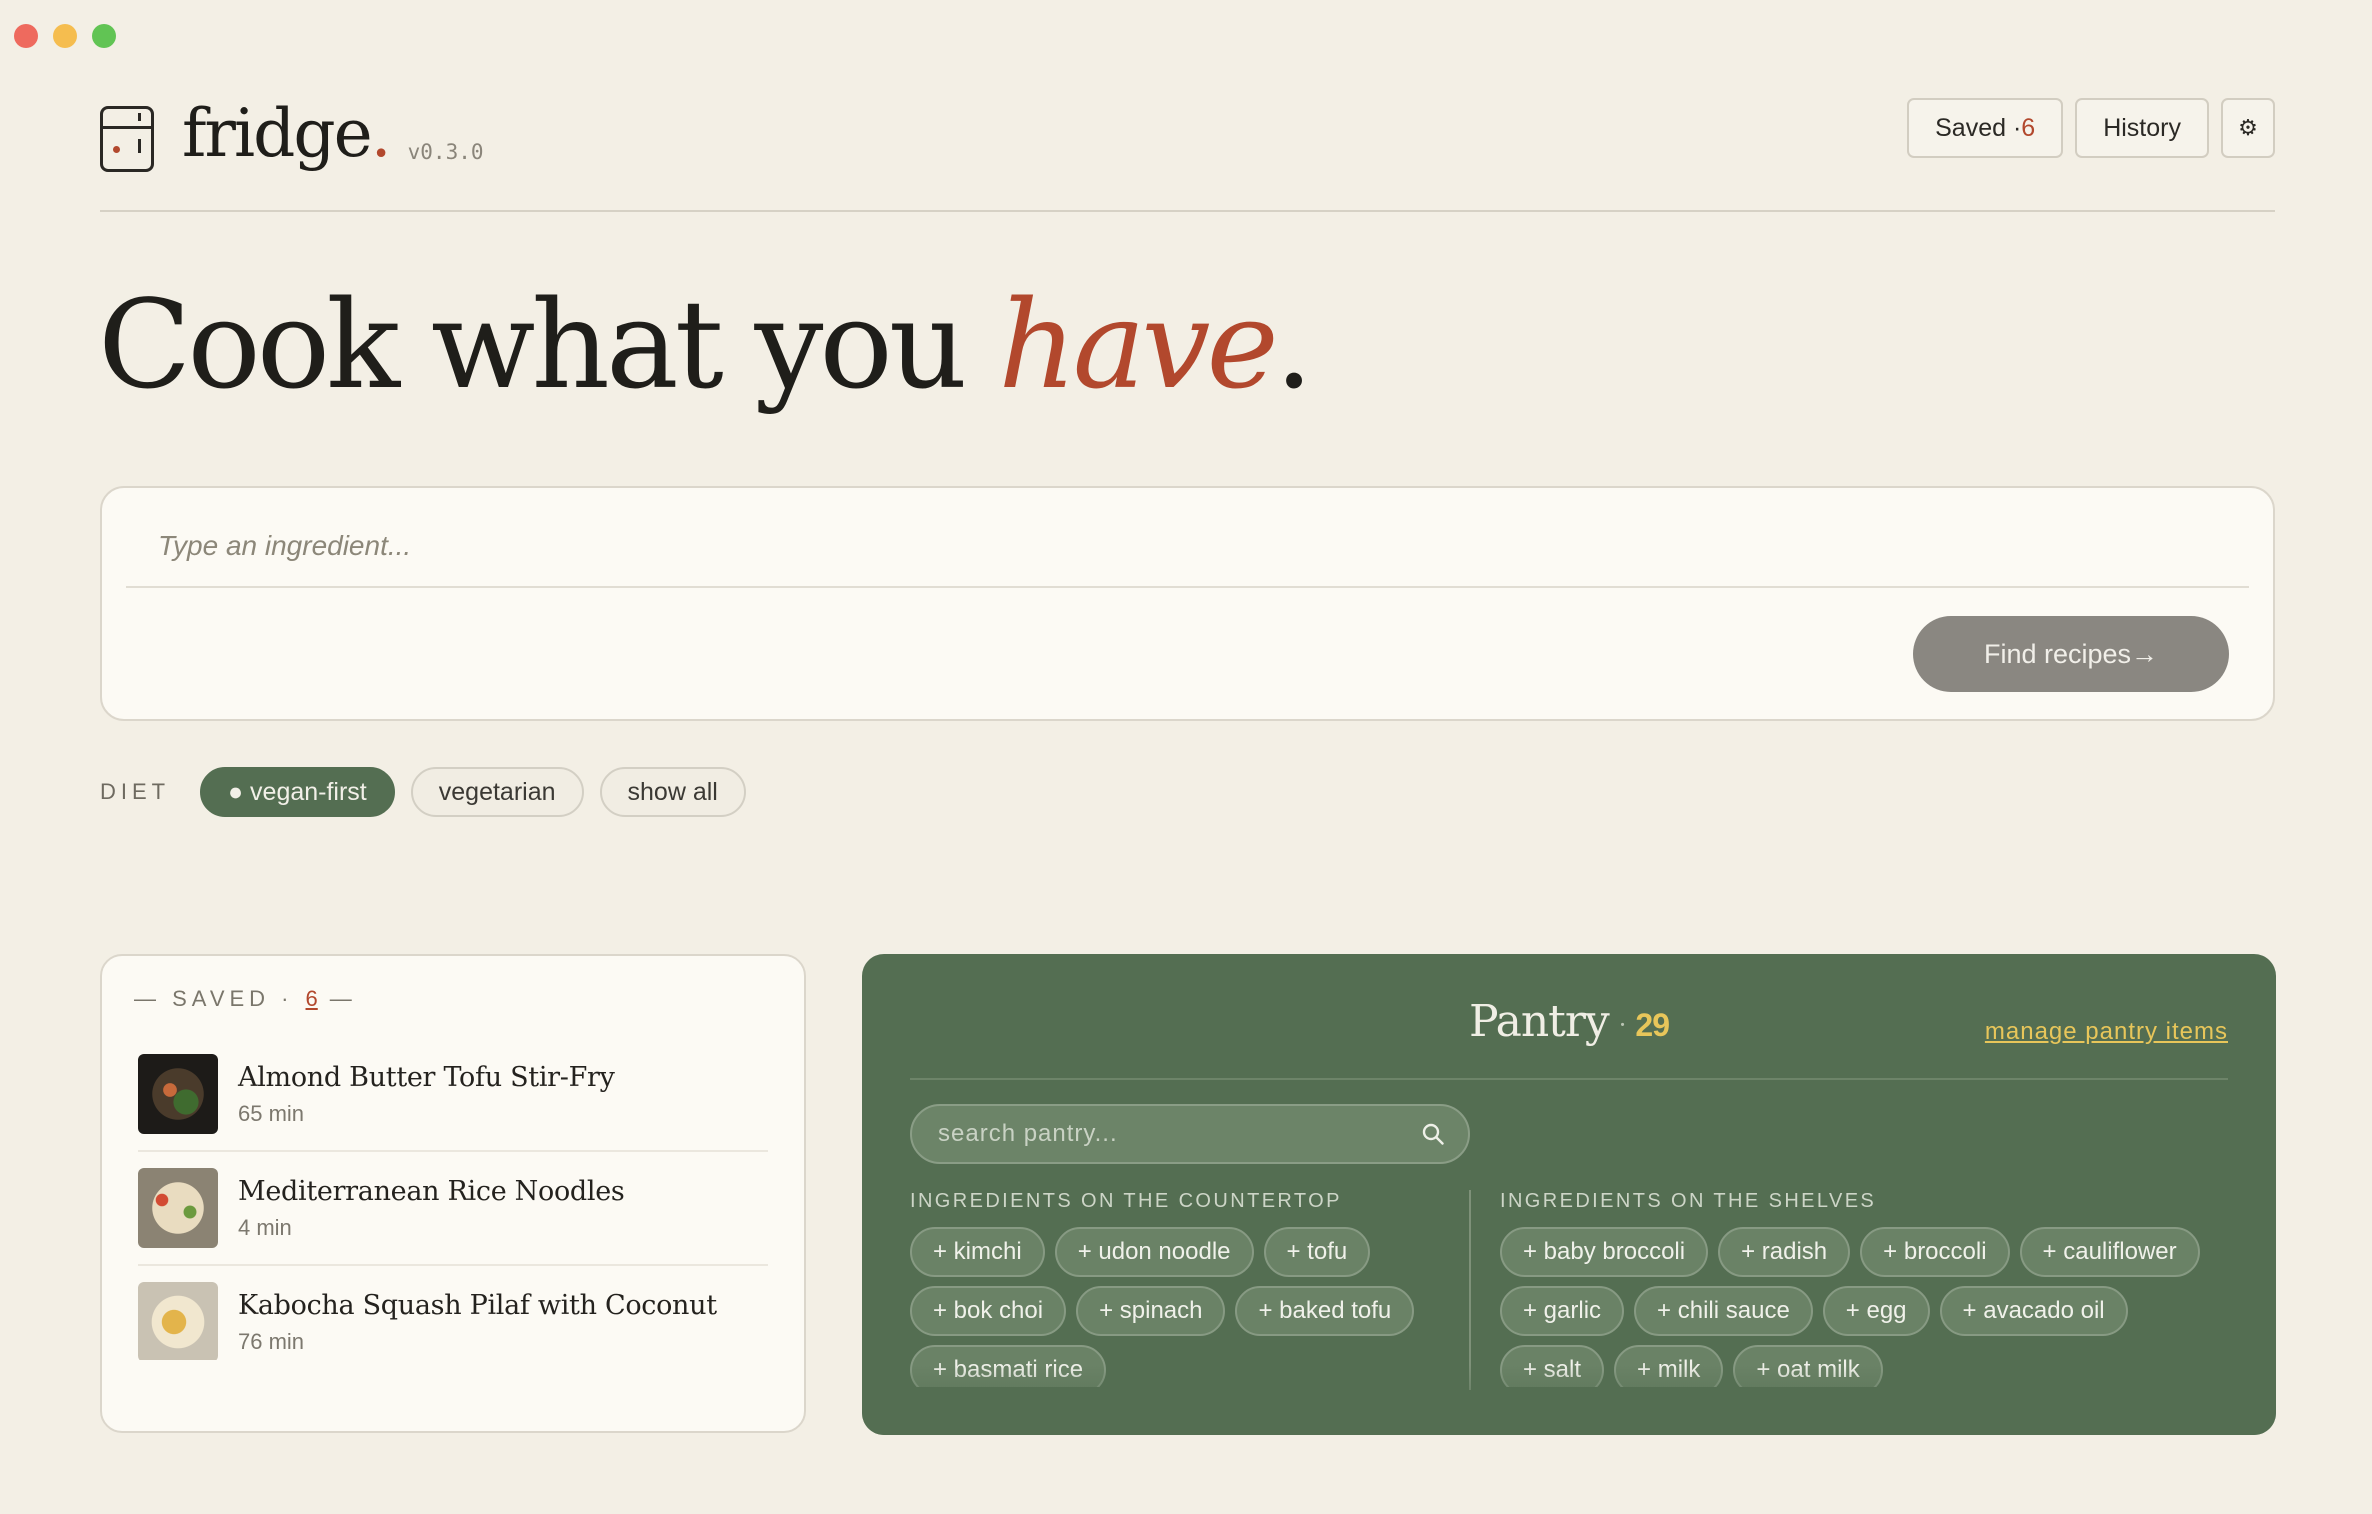  I want to click on close-window-button, so click(26, 36).